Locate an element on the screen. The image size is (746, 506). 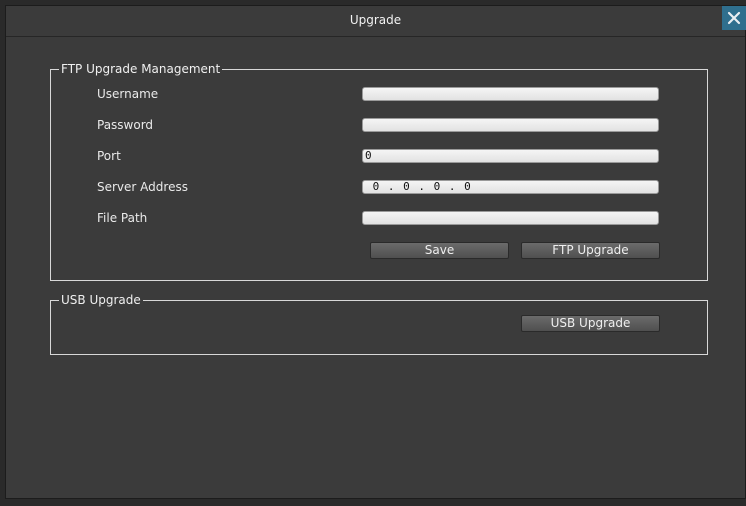
title-bar: Upgrade is located at coordinates (376, 21).